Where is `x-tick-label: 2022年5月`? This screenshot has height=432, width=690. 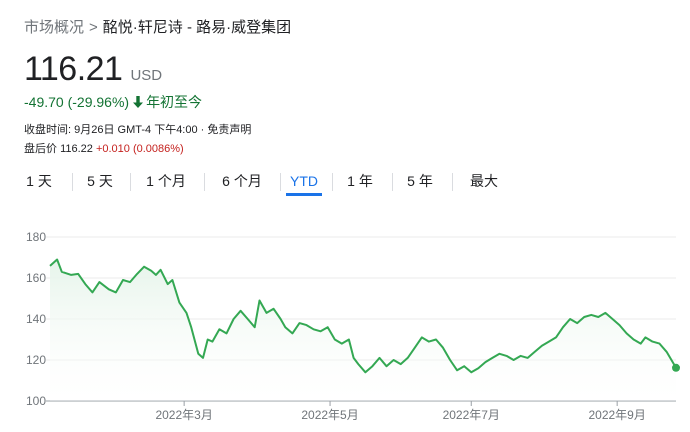
x-tick-label: 2022年5月 is located at coordinates (329, 415).